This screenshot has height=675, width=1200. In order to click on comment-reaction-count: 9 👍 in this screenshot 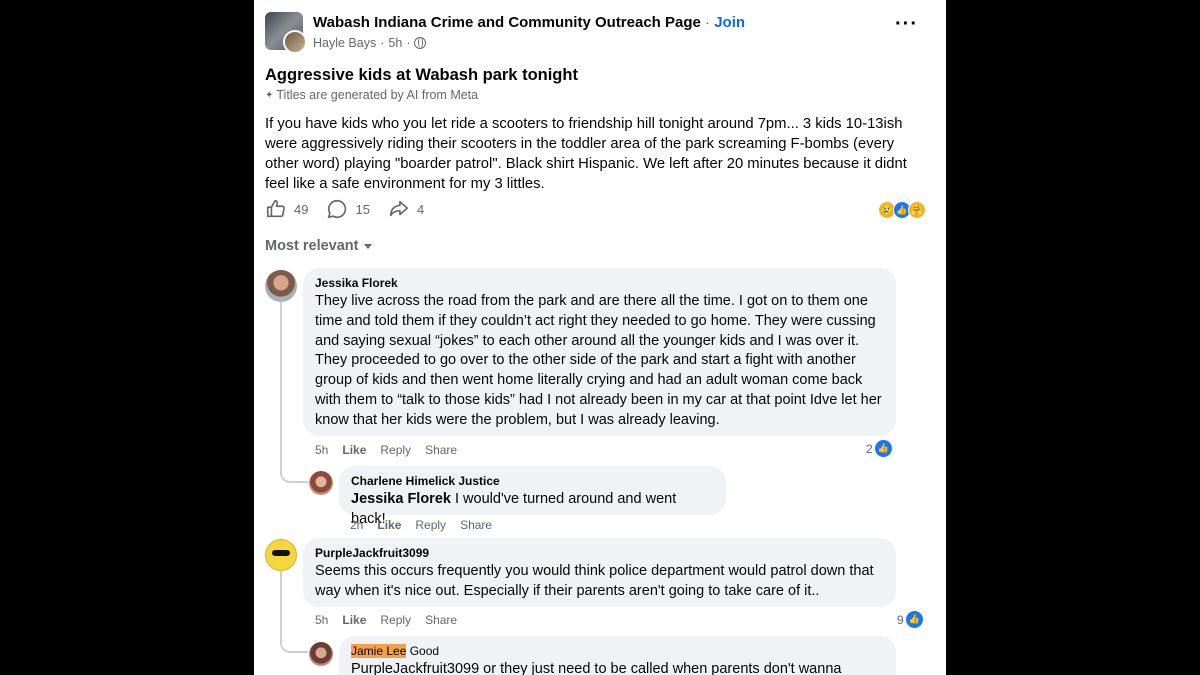, I will do `click(910, 619)`.